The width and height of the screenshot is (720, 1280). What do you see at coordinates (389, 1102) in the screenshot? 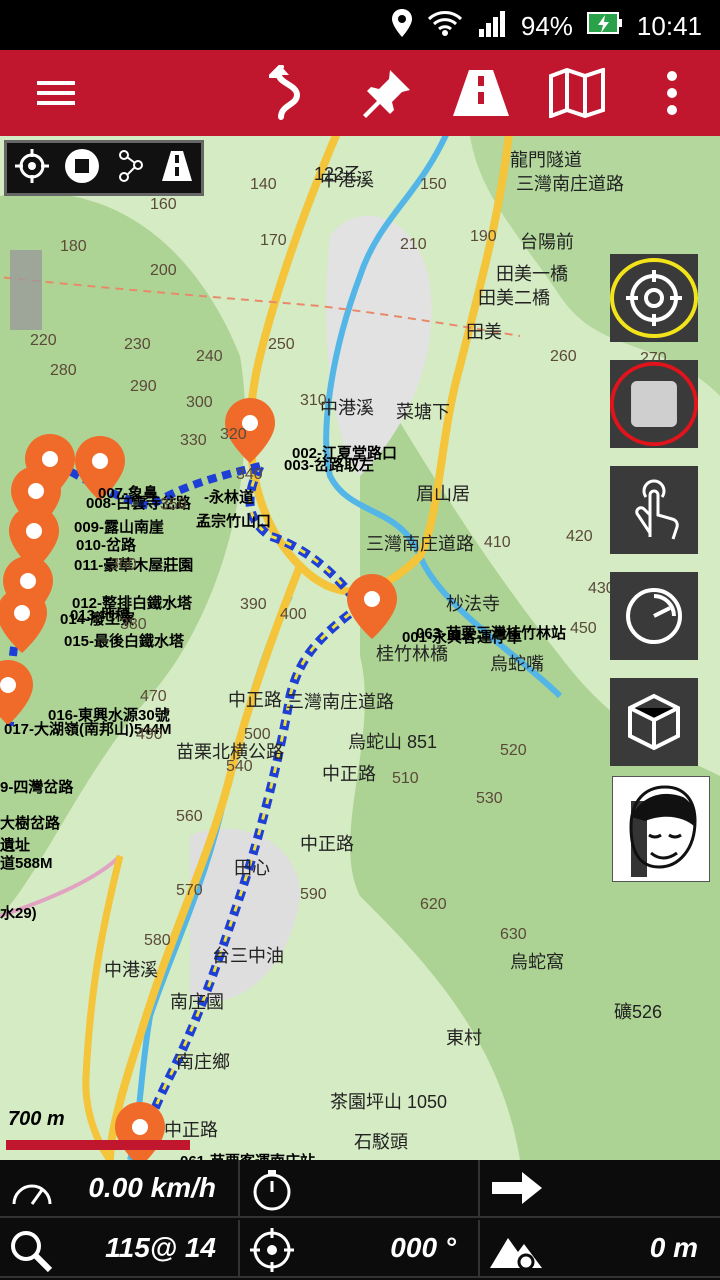
I see `place-label: 茶園坪山 1050` at bounding box center [389, 1102].